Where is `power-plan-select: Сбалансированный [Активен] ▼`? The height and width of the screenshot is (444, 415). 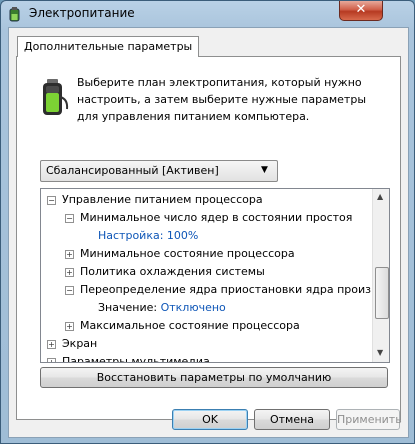 power-plan-select: Сбалансированный [Активен] ▼ is located at coordinates (159, 171).